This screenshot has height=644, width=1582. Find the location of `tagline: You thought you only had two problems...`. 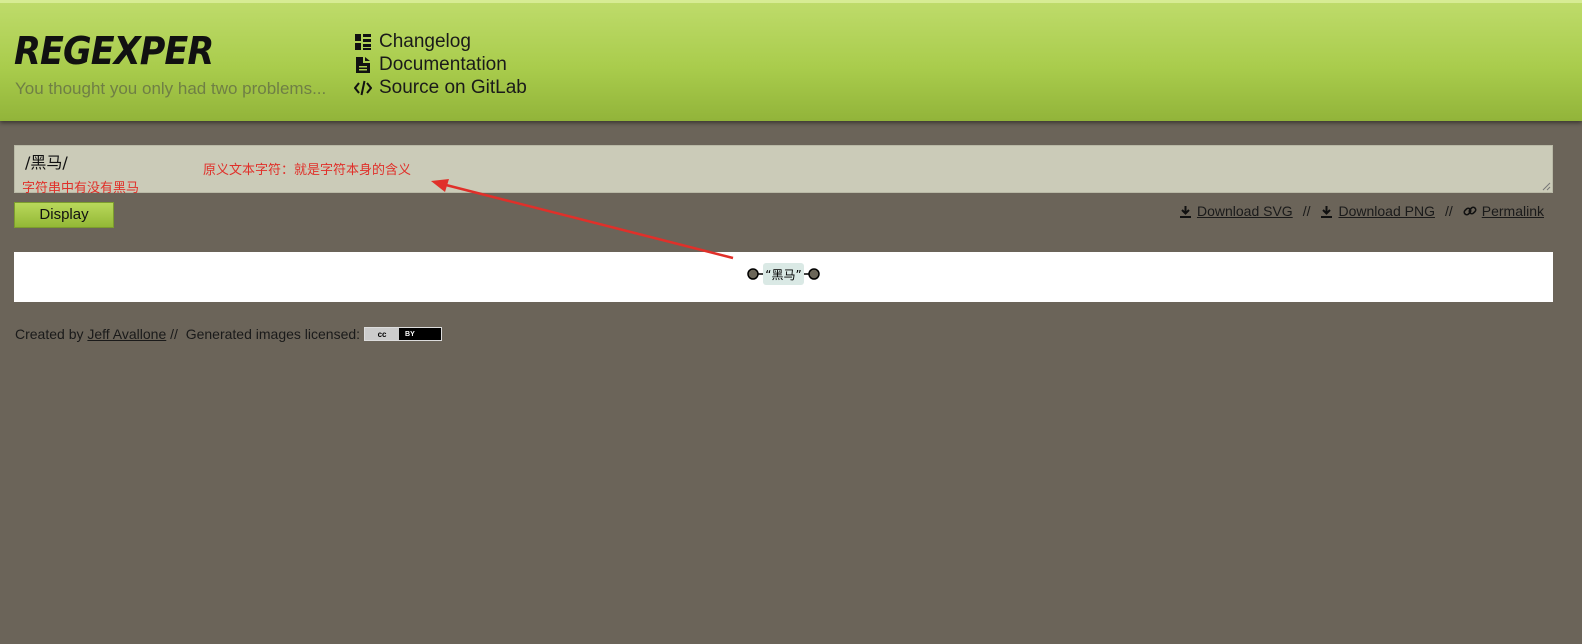

tagline: You thought you only had two problems... is located at coordinates (171, 88).